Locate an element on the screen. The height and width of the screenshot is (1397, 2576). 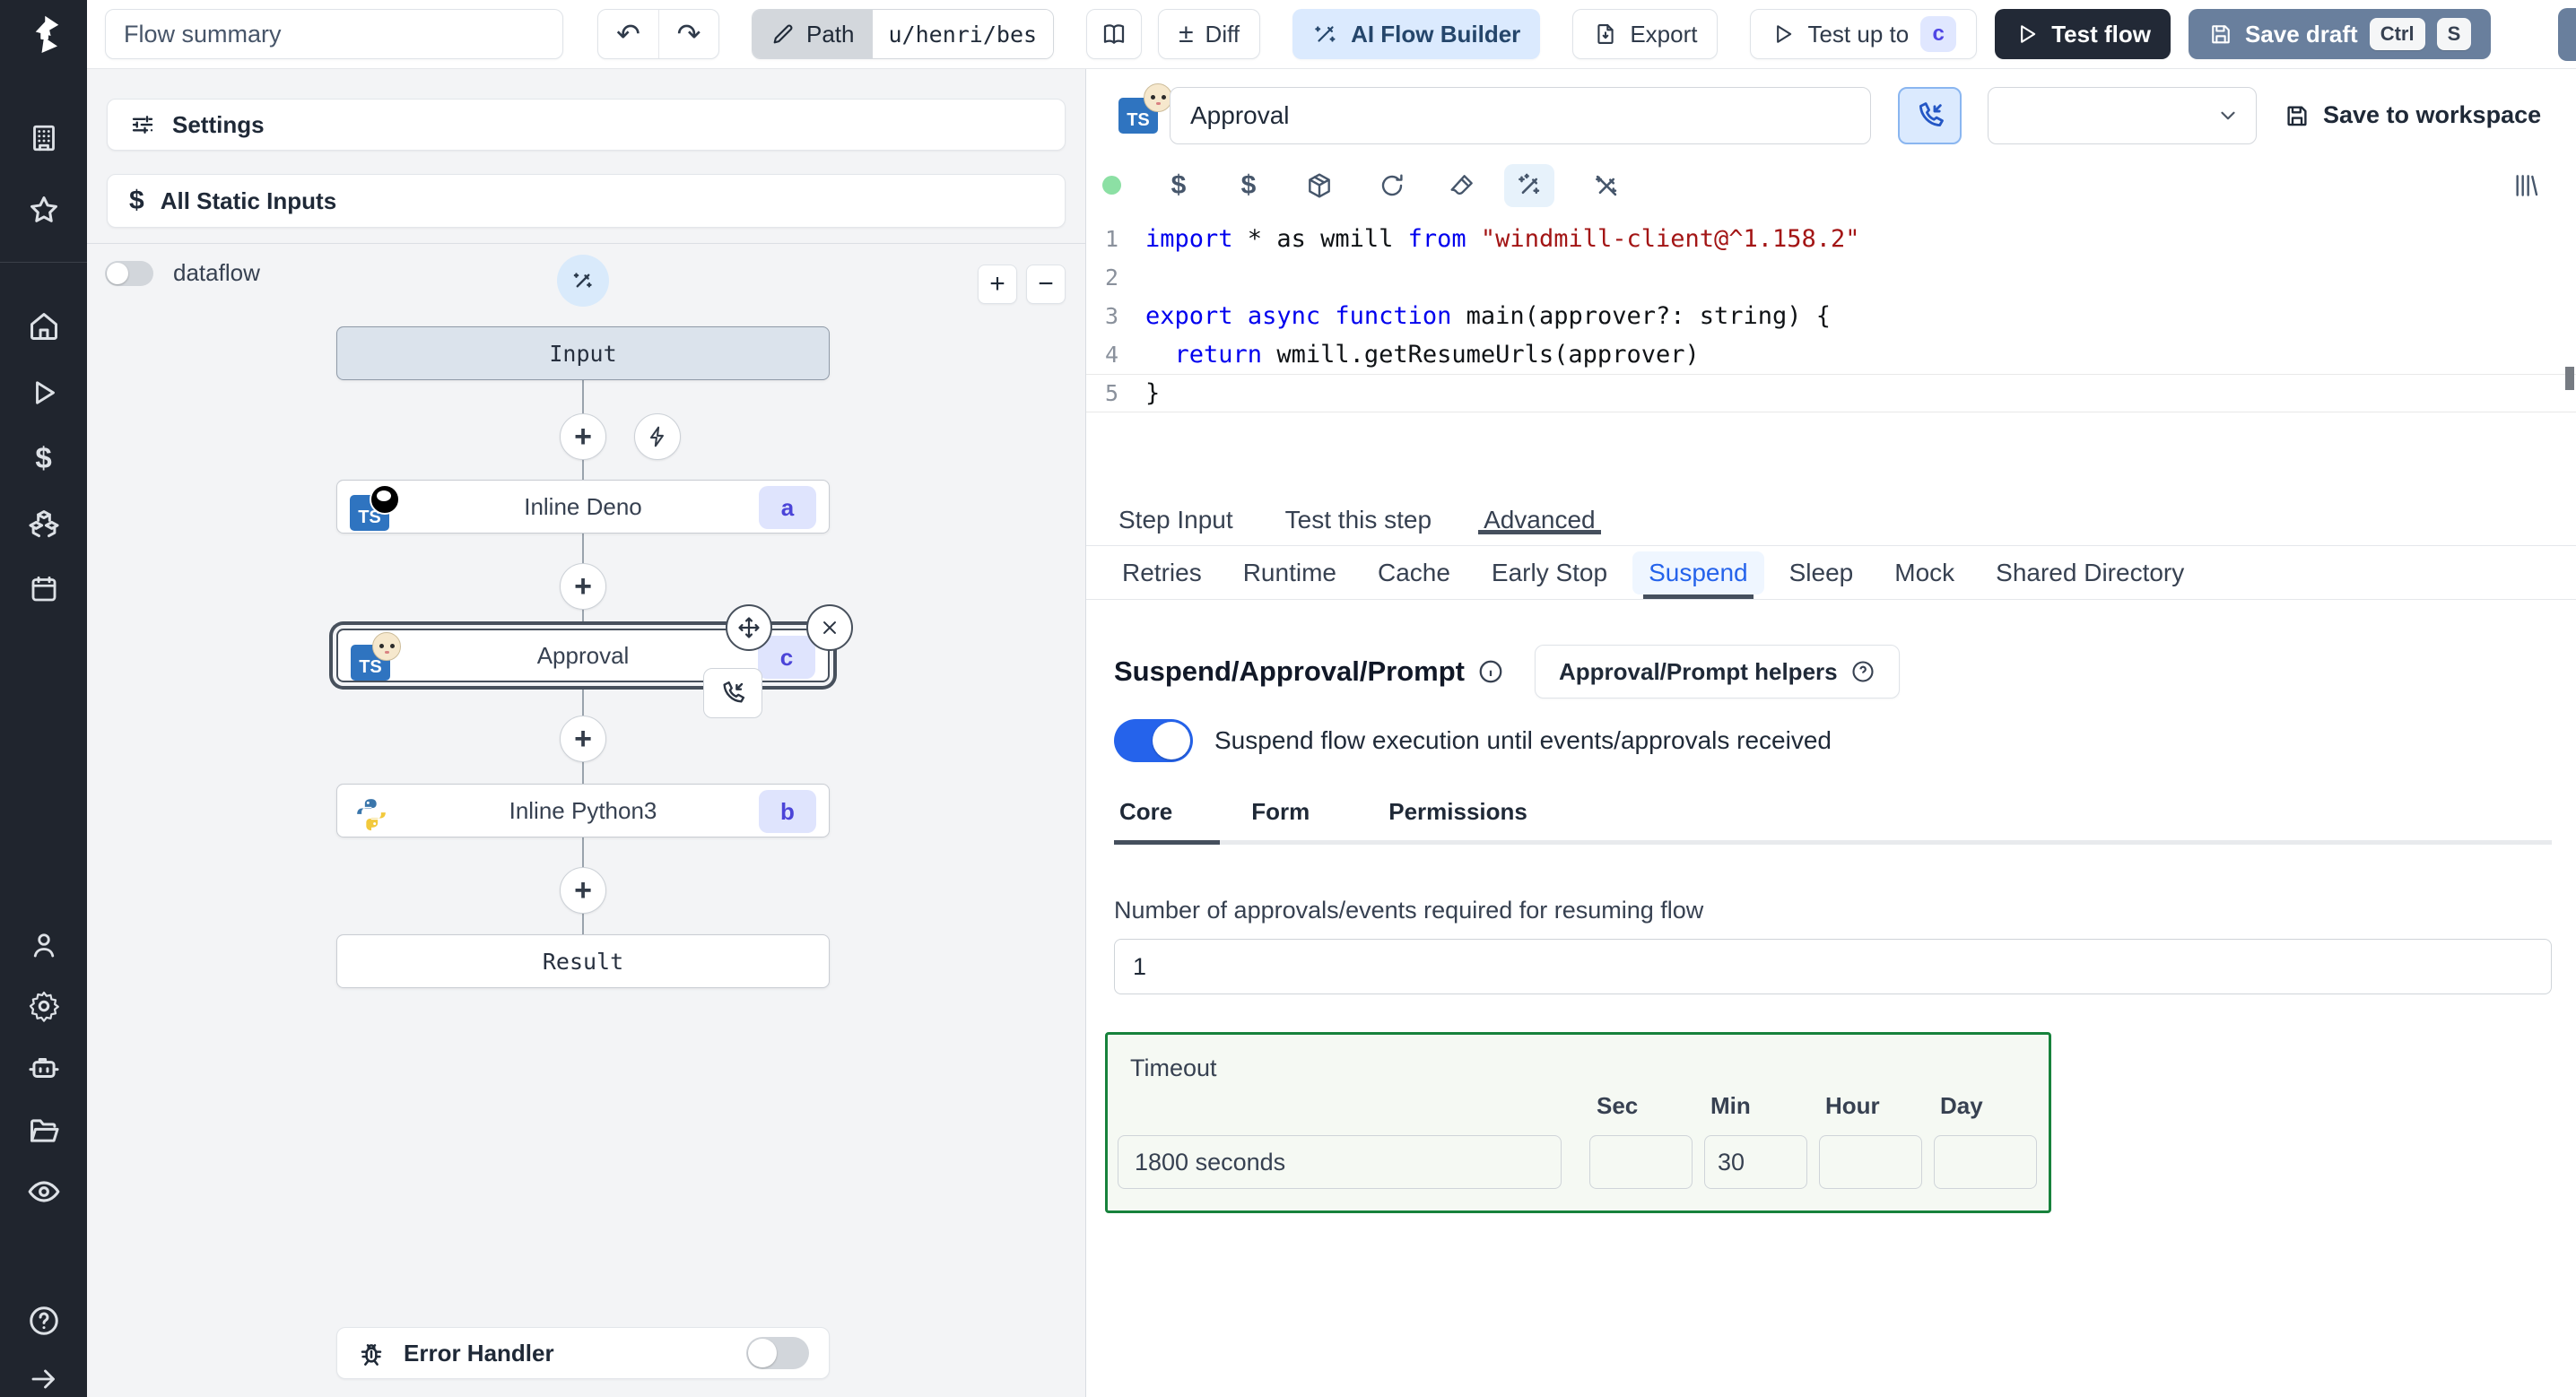
path-button: Path u/henri/bes is located at coordinates (903, 34).